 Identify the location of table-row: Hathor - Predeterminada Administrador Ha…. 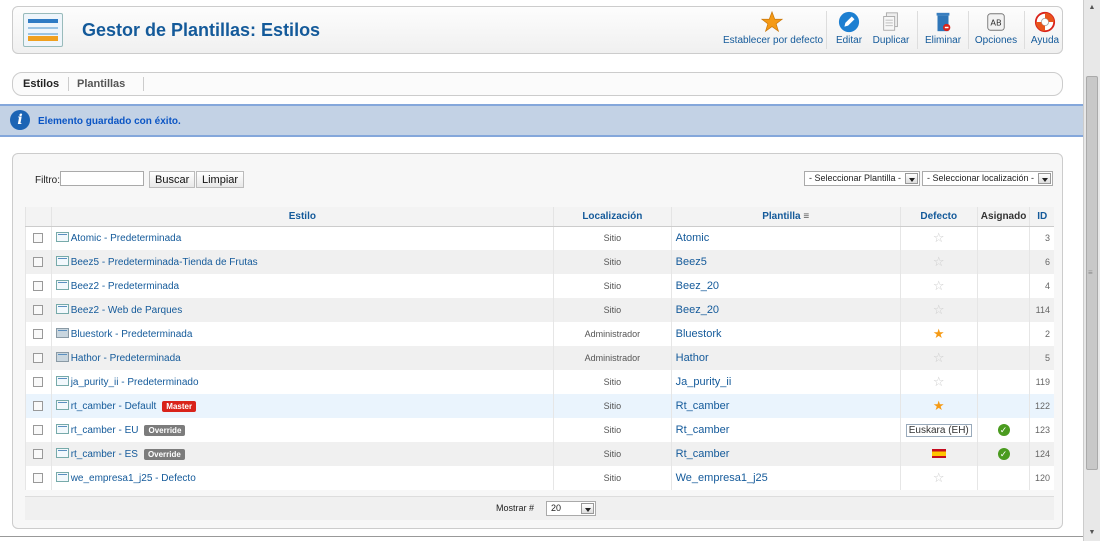
(539, 358).